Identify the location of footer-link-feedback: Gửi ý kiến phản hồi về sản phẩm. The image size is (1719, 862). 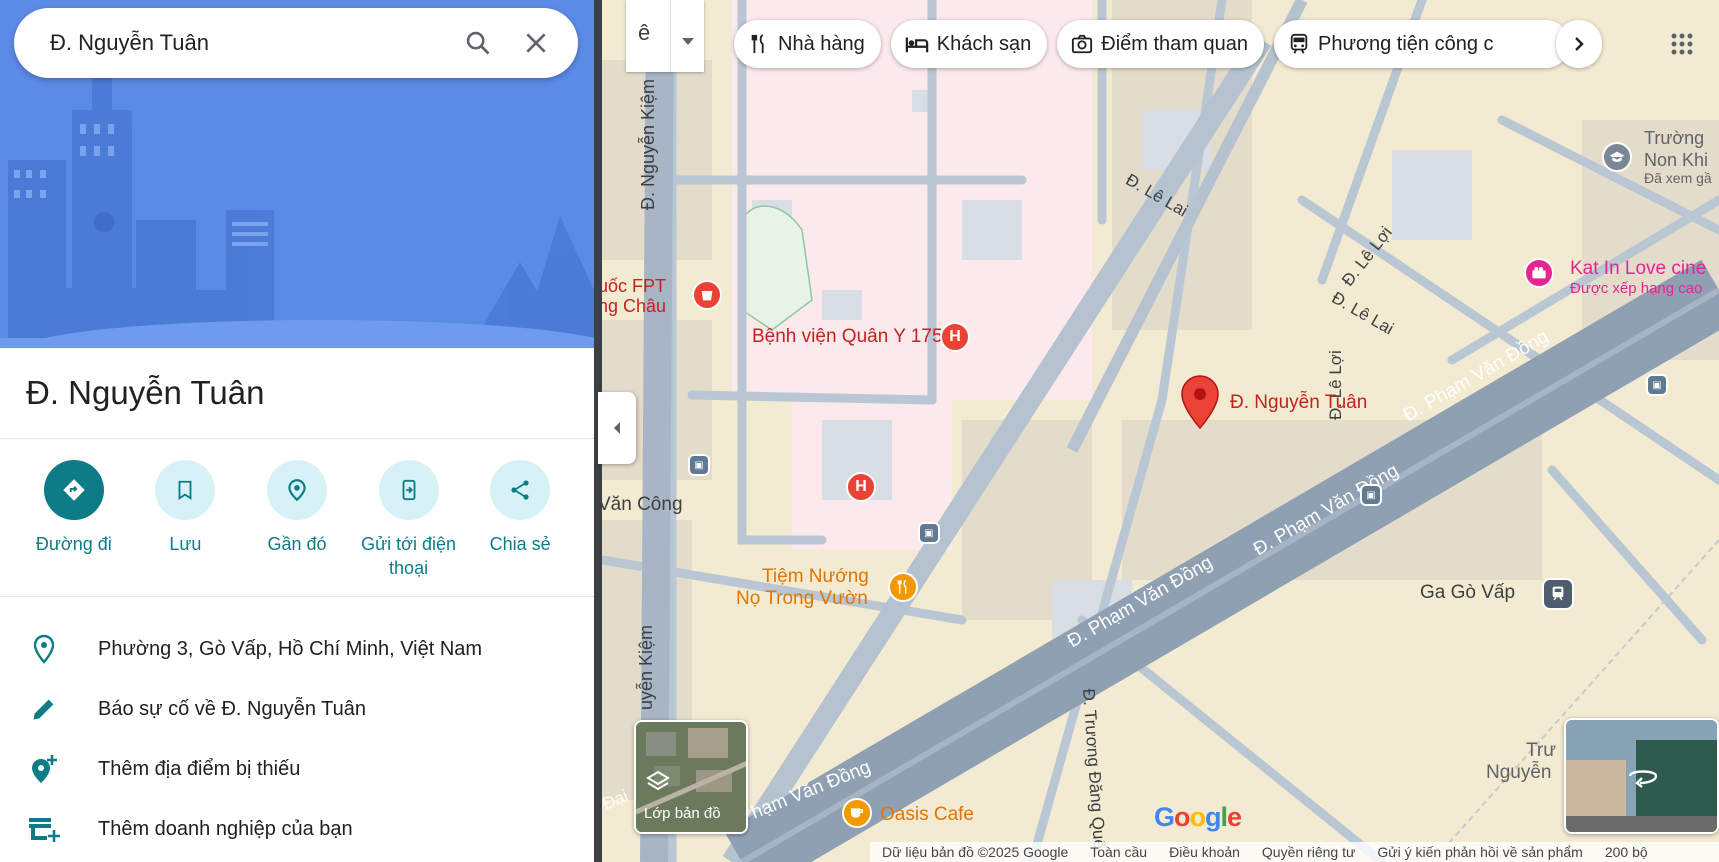
(1480, 852).